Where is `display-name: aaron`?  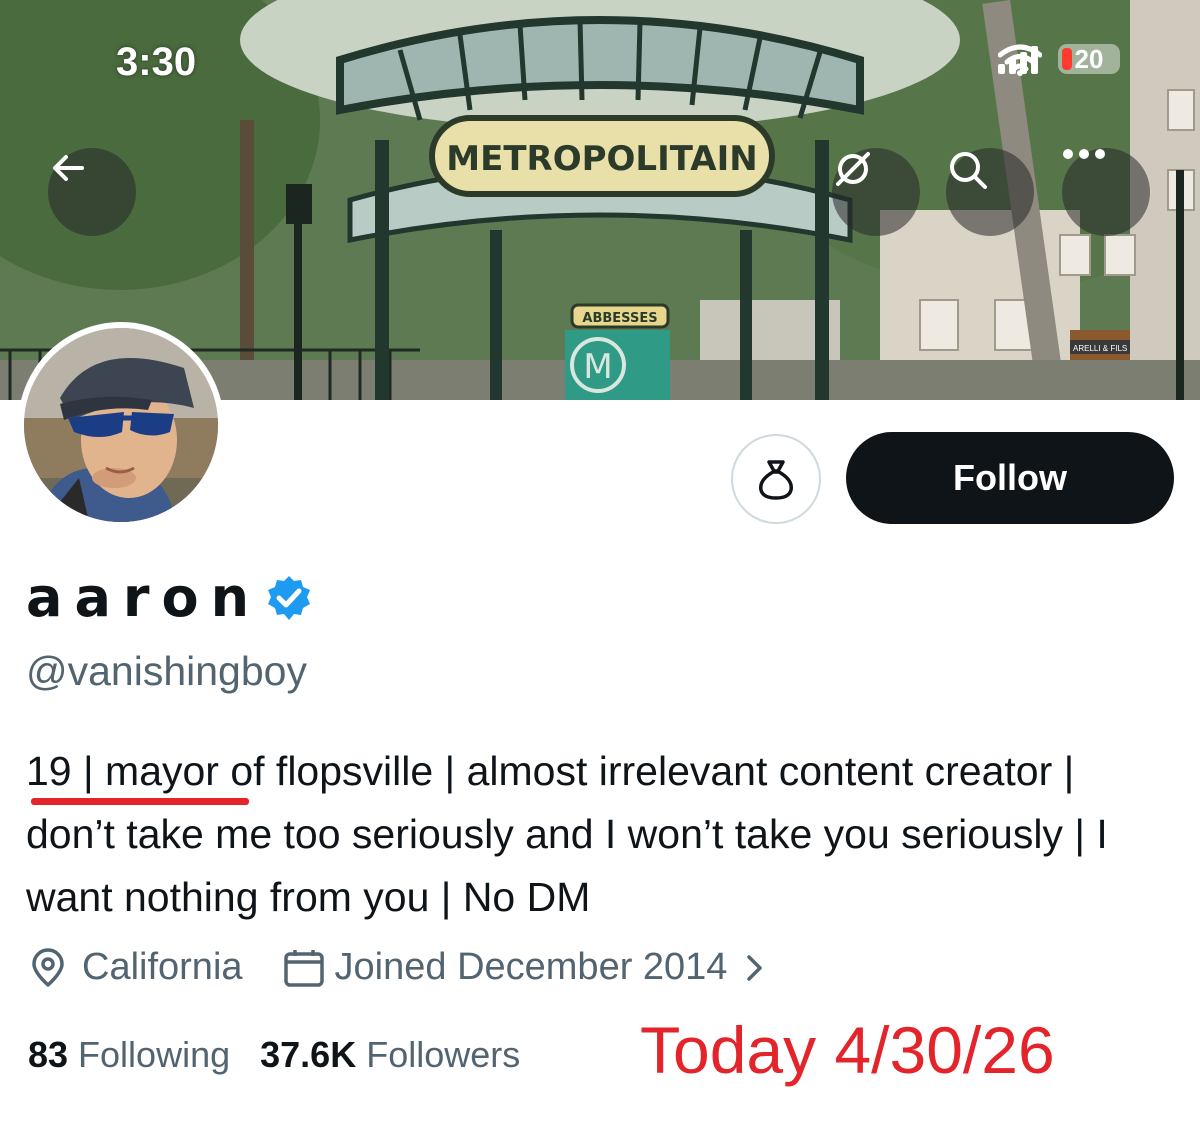
display-name: aaron is located at coordinates (144, 597).